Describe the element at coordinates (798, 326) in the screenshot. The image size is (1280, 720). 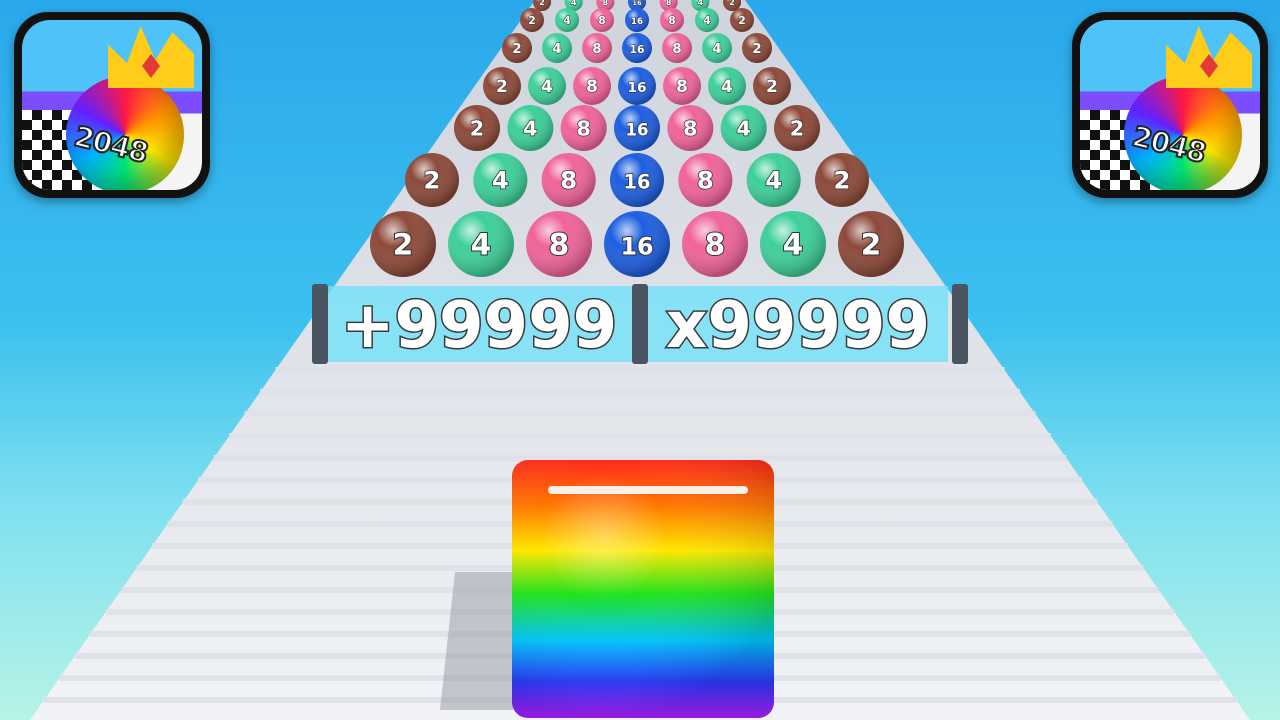
I see `multiply-gate-label: x99999` at that location.